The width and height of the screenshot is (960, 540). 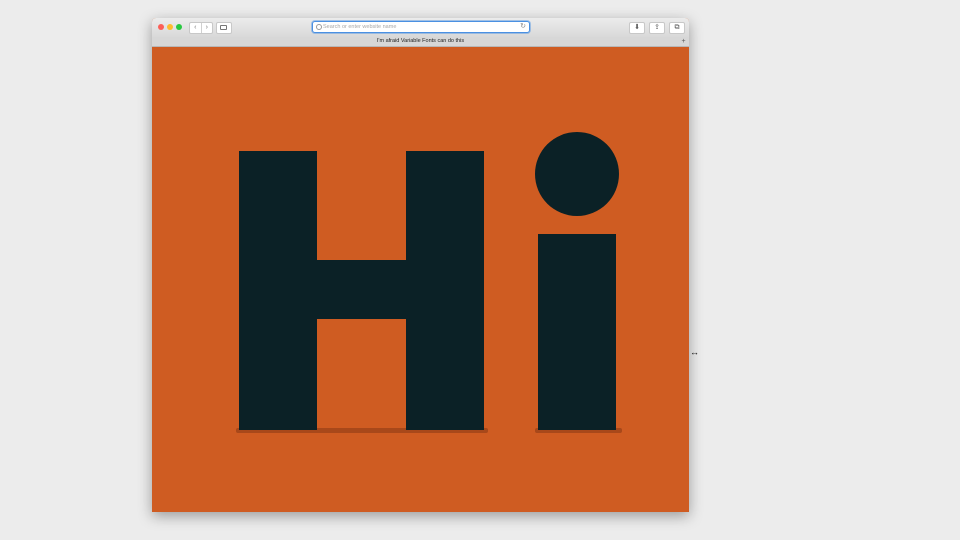 I want to click on back-button: ‹, so click(x=195, y=28).